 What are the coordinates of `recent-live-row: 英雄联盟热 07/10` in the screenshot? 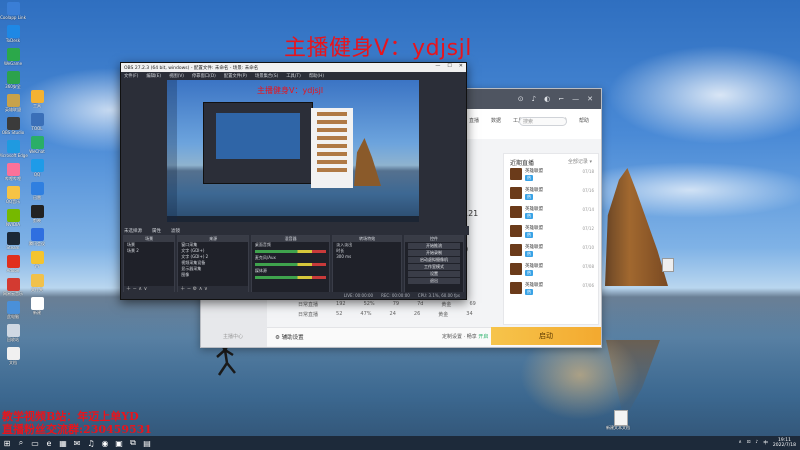 It's located at (552, 251).